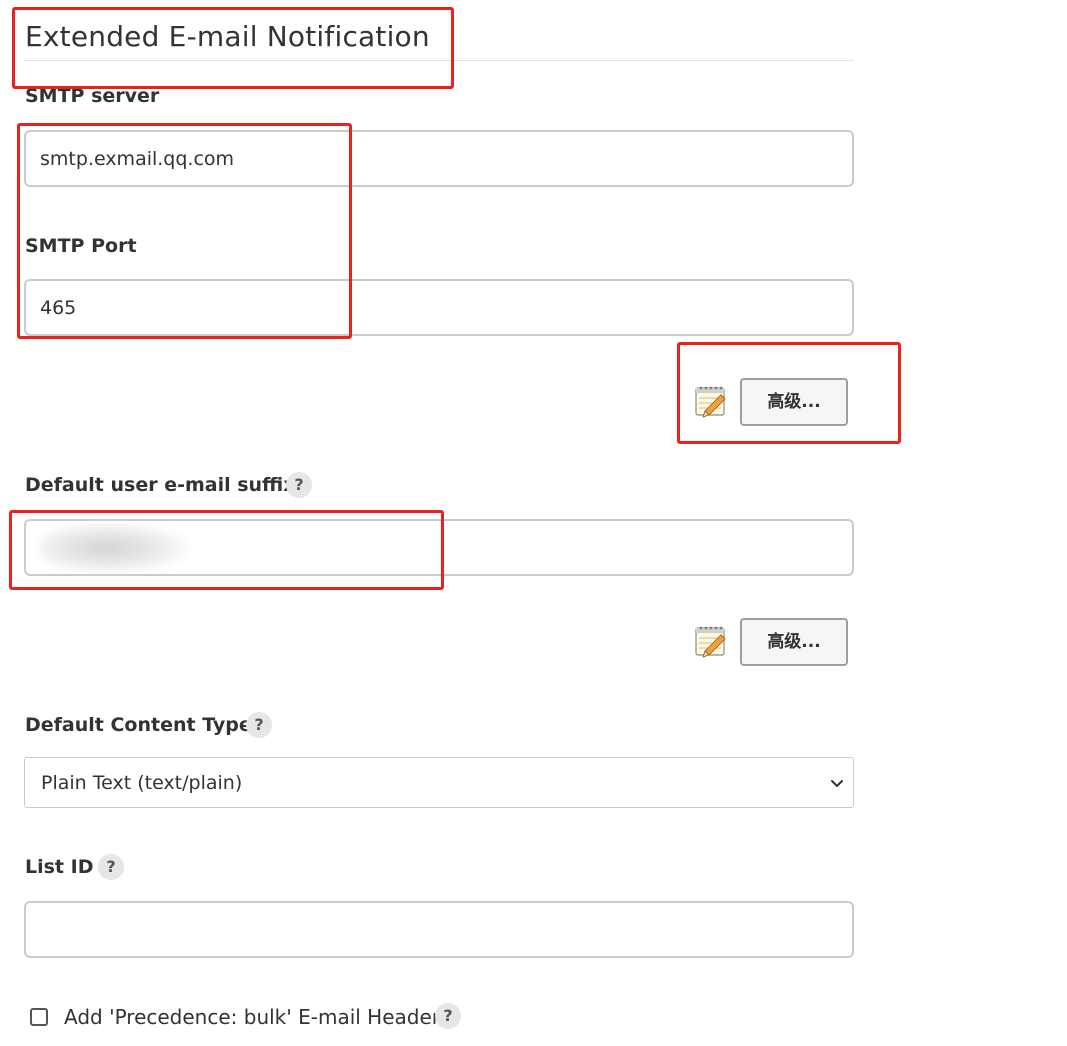 The height and width of the screenshot is (1046, 1067). I want to click on content-type-select: Plain Text (text/plain), so click(439, 782).